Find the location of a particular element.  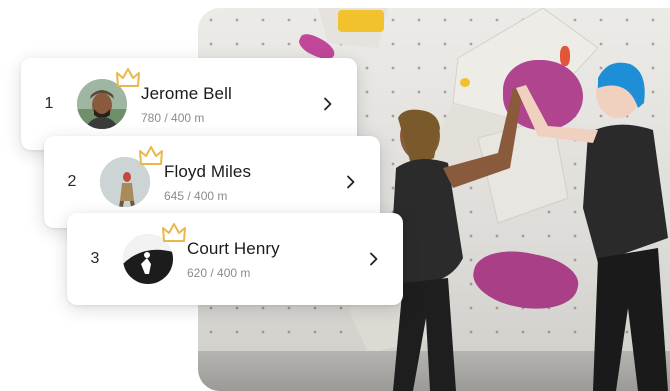

entry-info: Jerome Bell 780 / 400 m is located at coordinates (231, 104).